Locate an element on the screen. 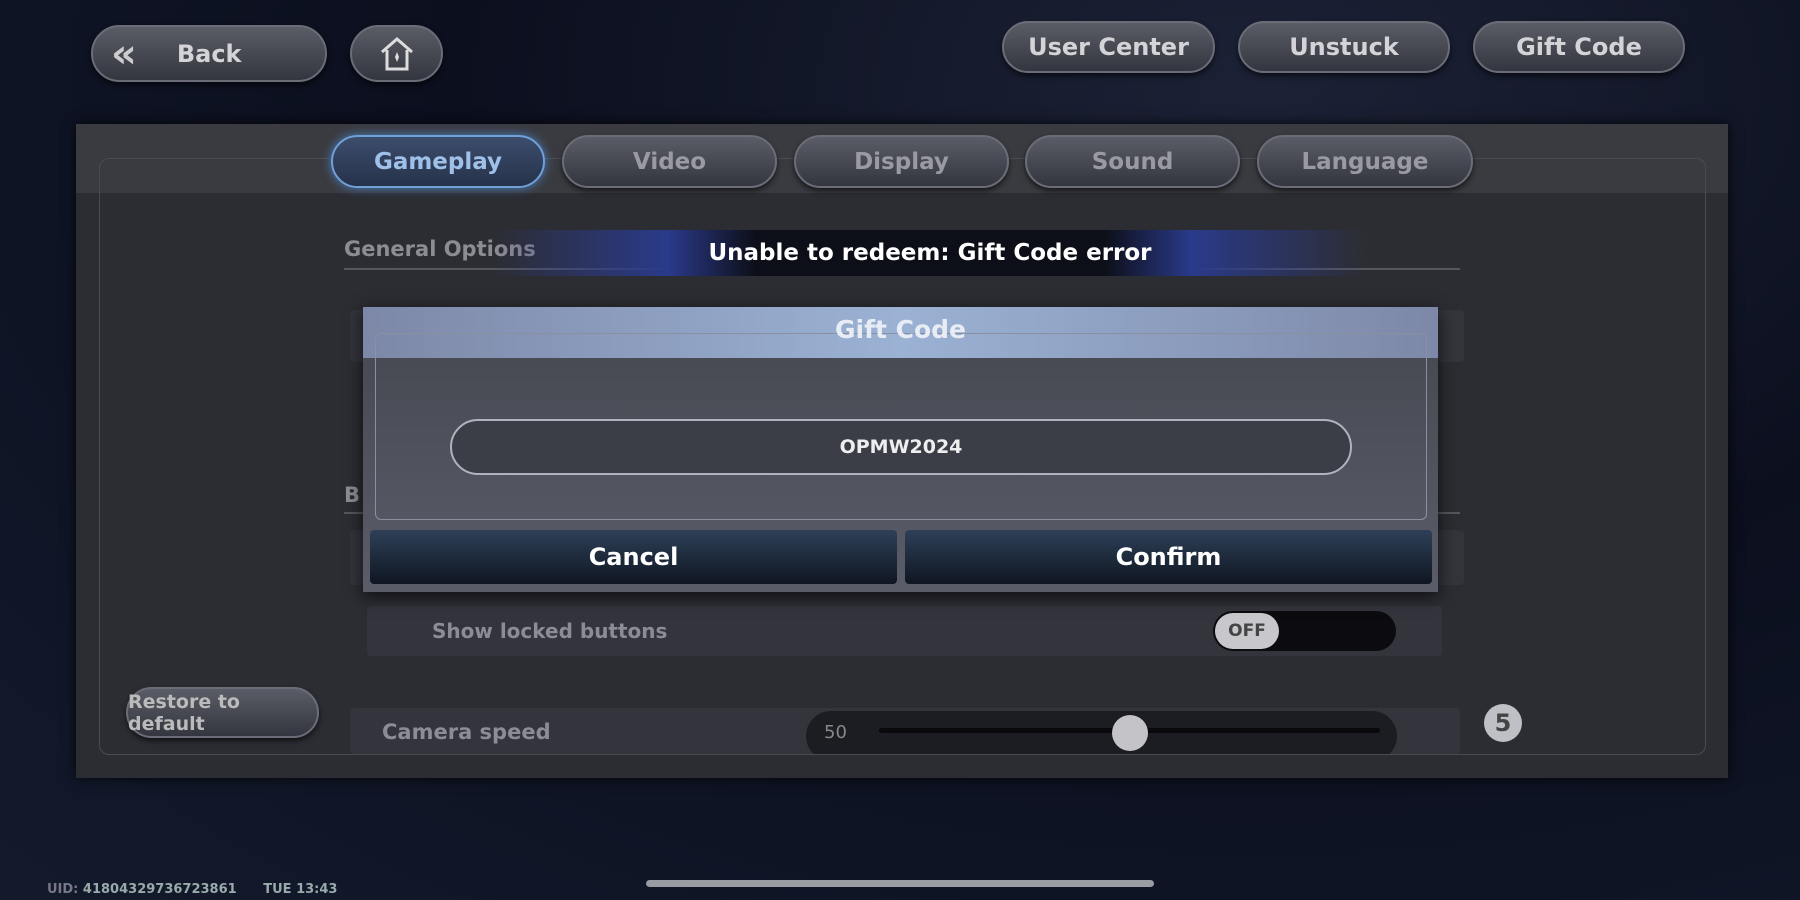  tab-language: Language is located at coordinates (1365, 161).